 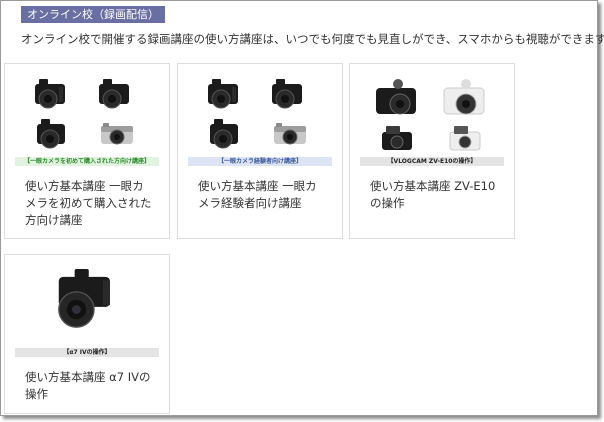 I want to click on course-title-a7iv: 使い方基本講座 α7 IVの操作, so click(x=90, y=386).